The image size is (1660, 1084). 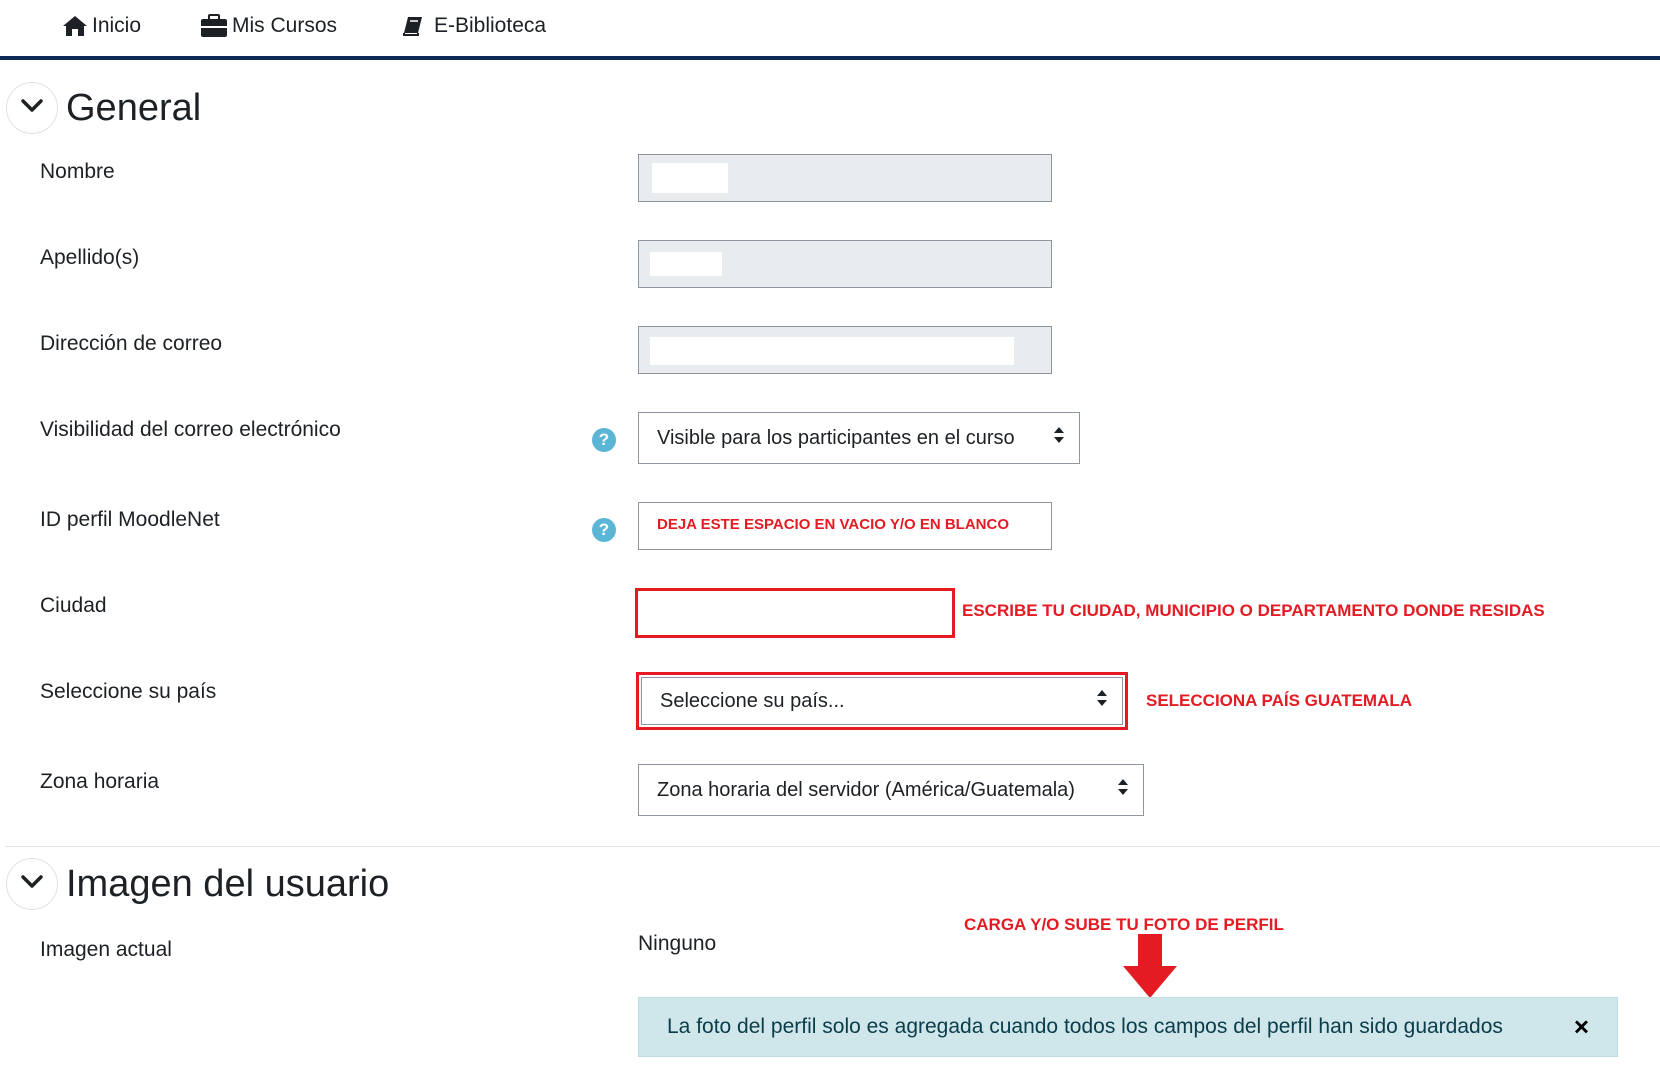 What do you see at coordinates (677, 943) in the screenshot?
I see `imagen-actual-value: Ninguno` at bounding box center [677, 943].